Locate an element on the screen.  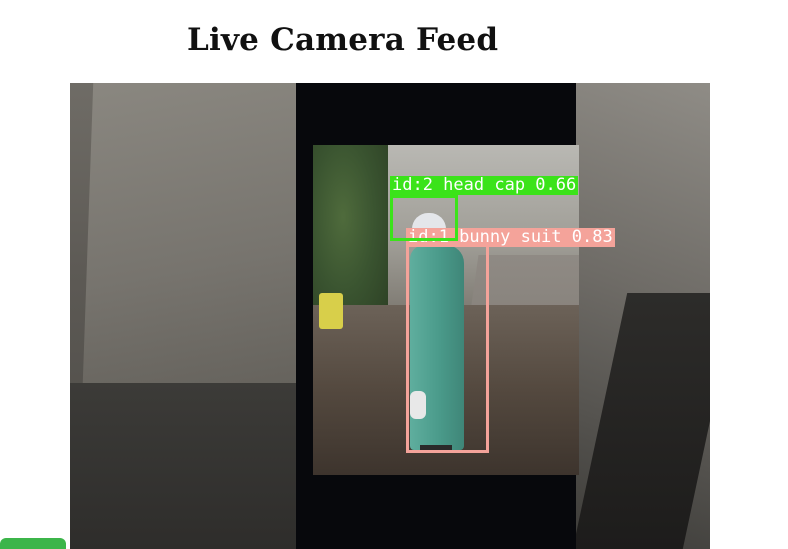
green-action-button is located at coordinates (33, 543).